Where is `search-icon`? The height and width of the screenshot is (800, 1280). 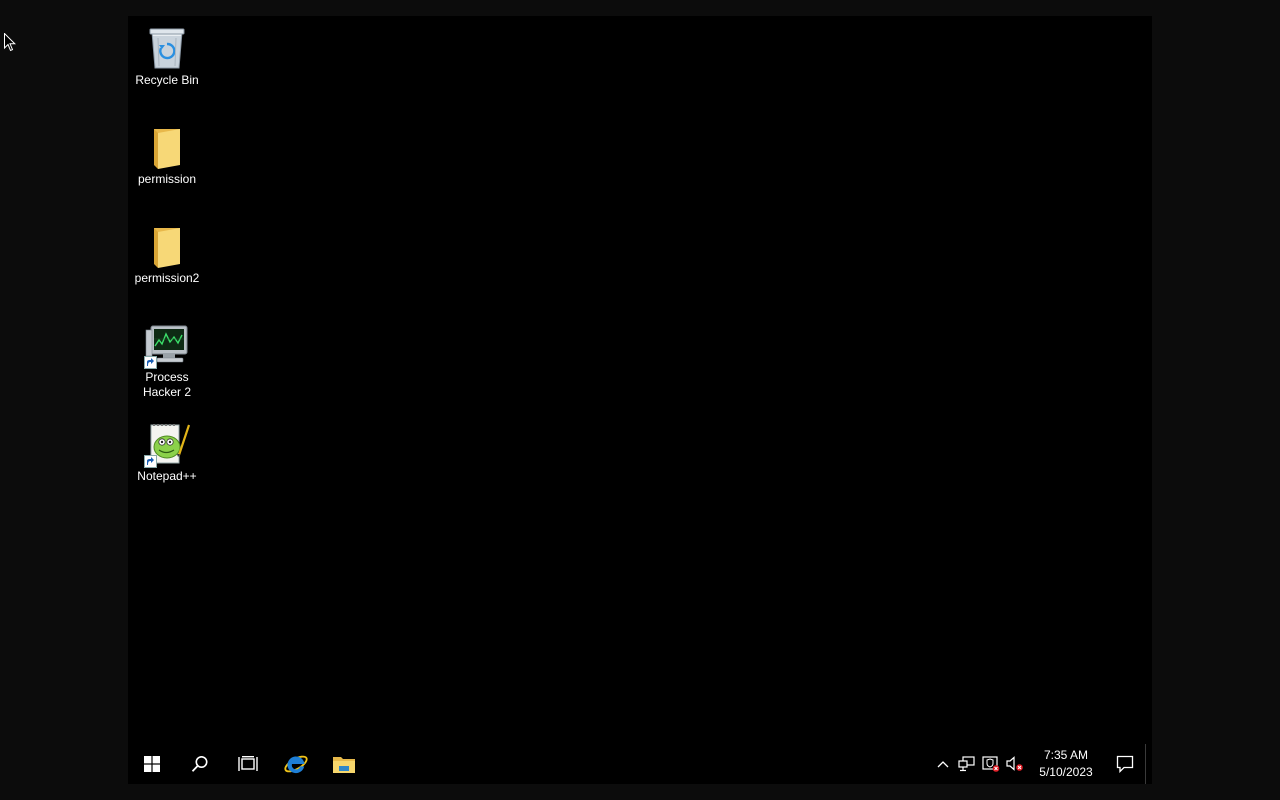
search-icon is located at coordinates (200, 764).